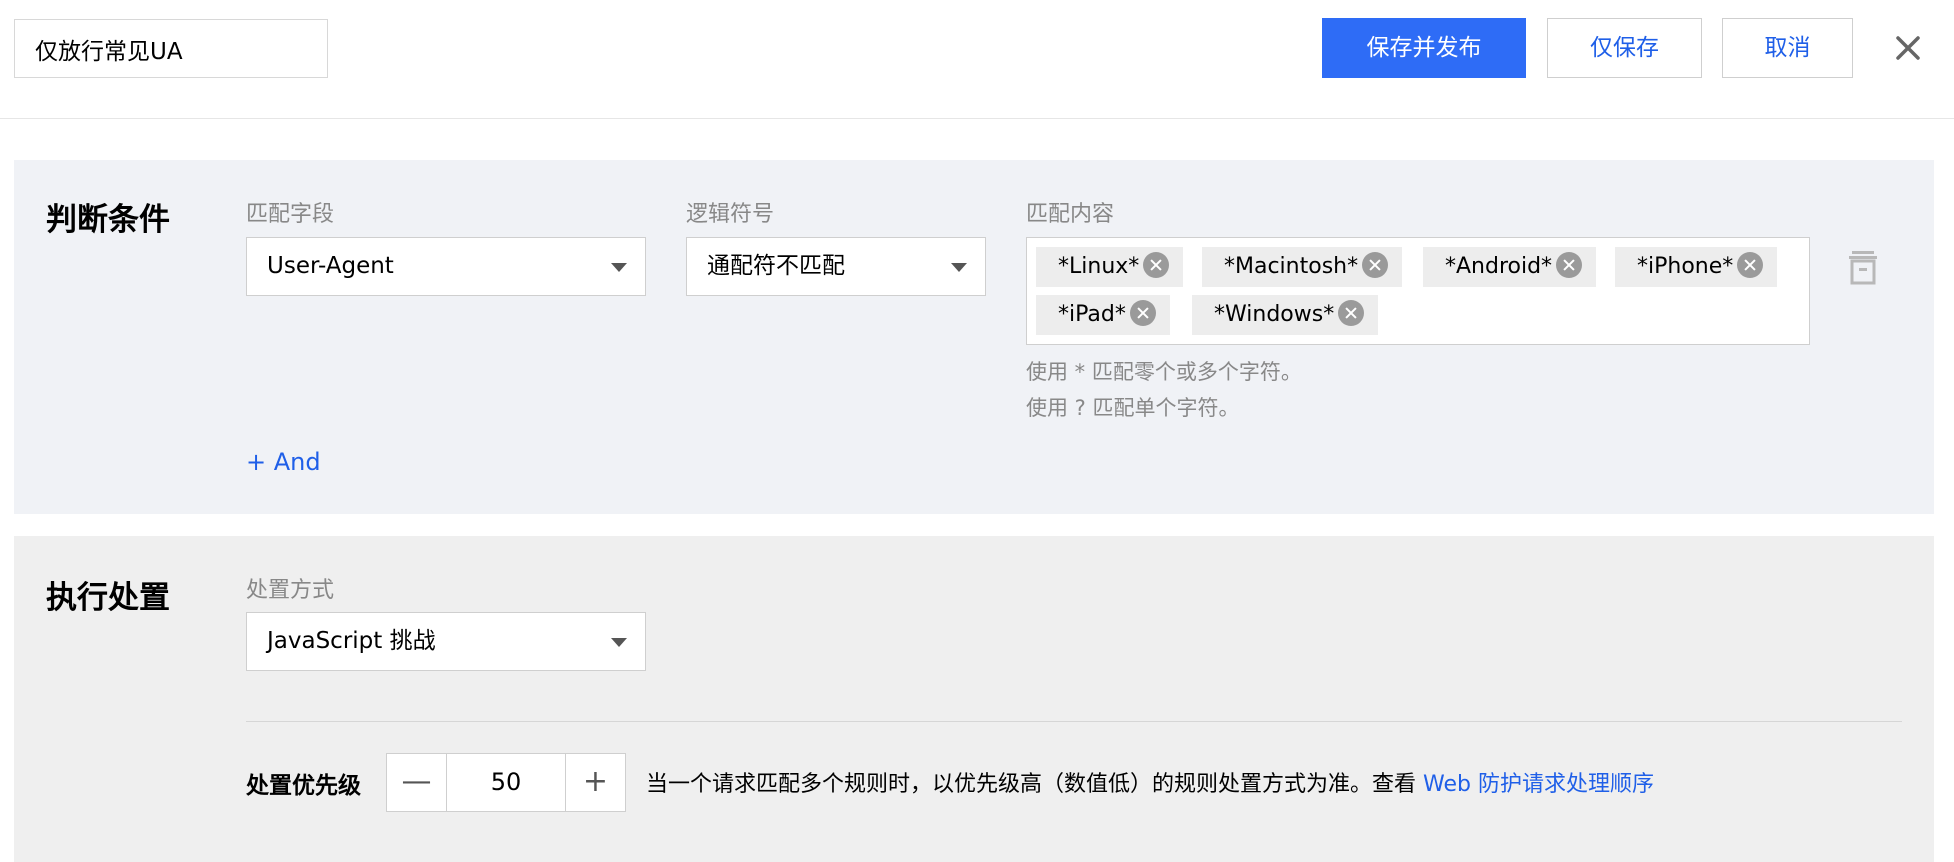  What do you see at coordinates (446, 641) in the screenshot?
I see `action-method-select: JavaScript 挑战` at bounding box center [446, 641].